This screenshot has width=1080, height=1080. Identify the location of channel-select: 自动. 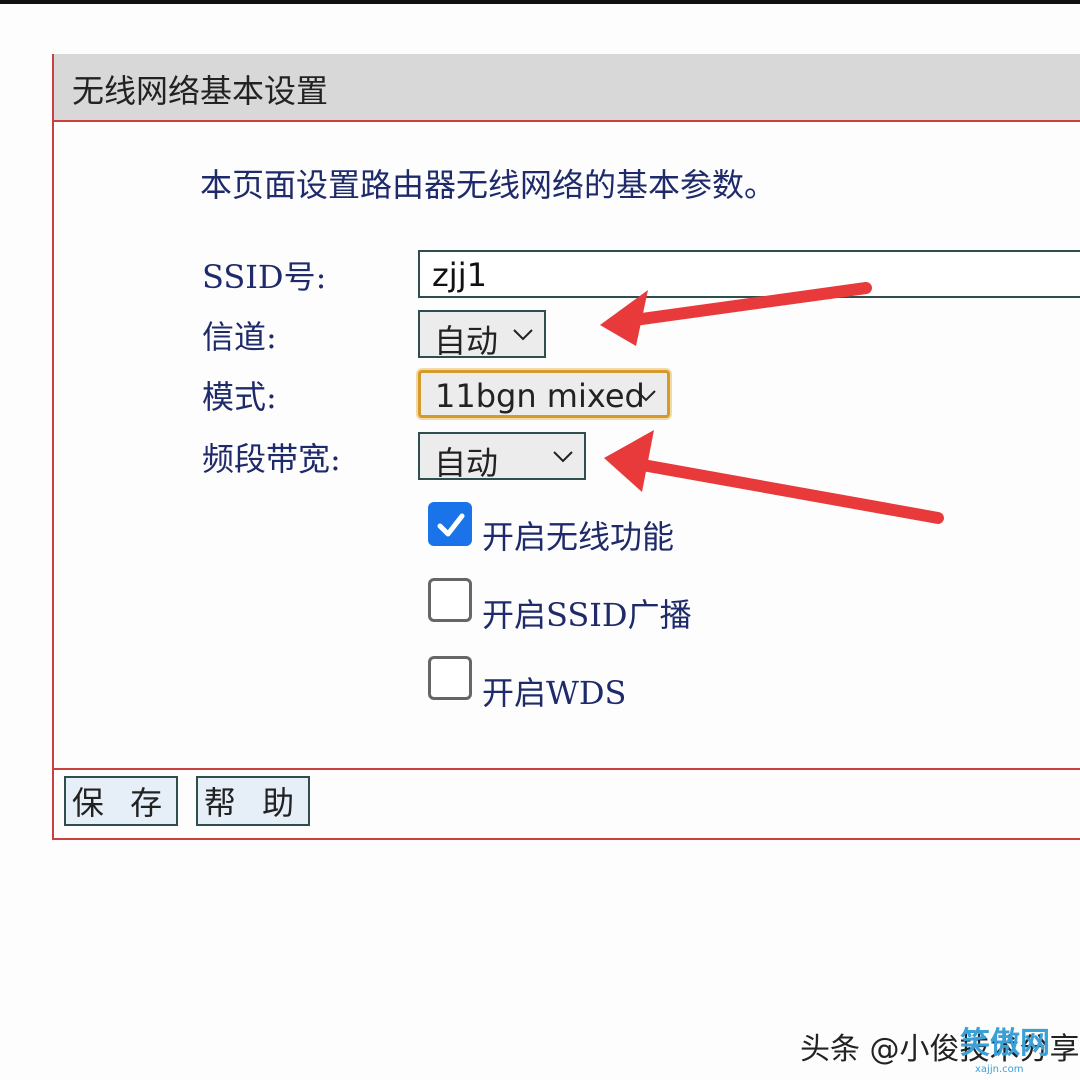
(482, 335).